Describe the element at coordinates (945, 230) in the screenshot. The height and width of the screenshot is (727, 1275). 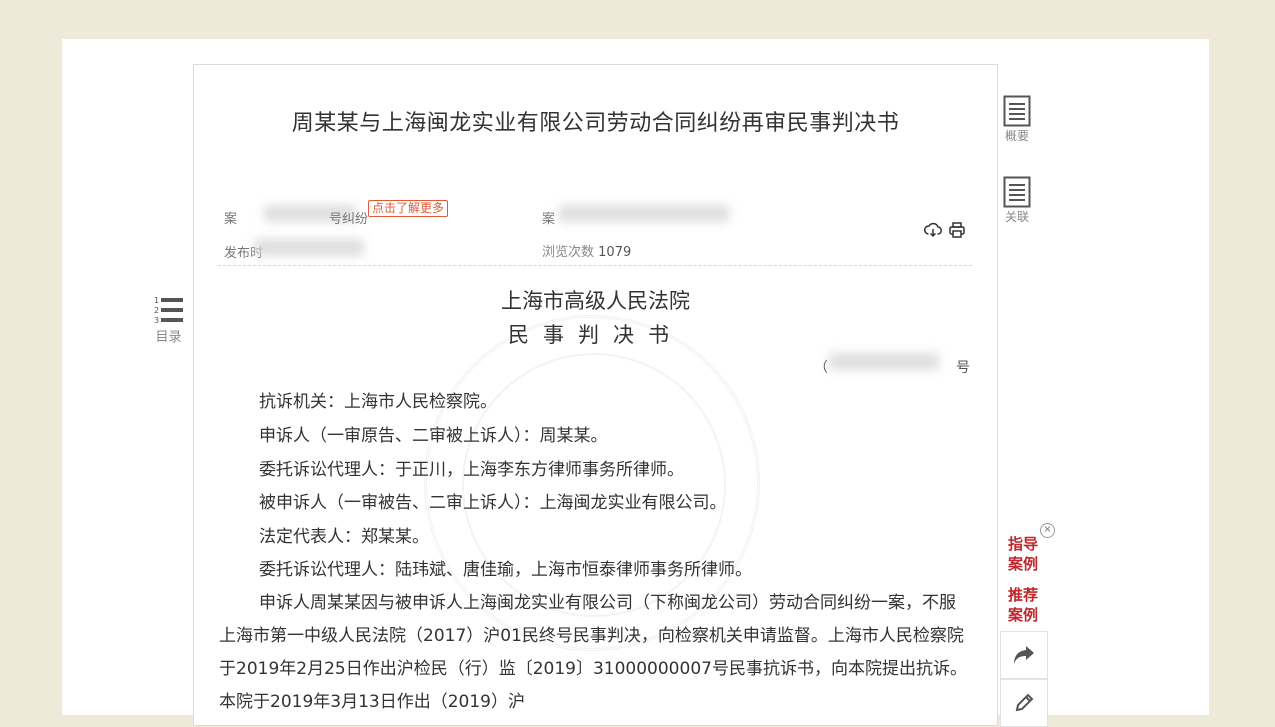
I see `document-tools` at that location.